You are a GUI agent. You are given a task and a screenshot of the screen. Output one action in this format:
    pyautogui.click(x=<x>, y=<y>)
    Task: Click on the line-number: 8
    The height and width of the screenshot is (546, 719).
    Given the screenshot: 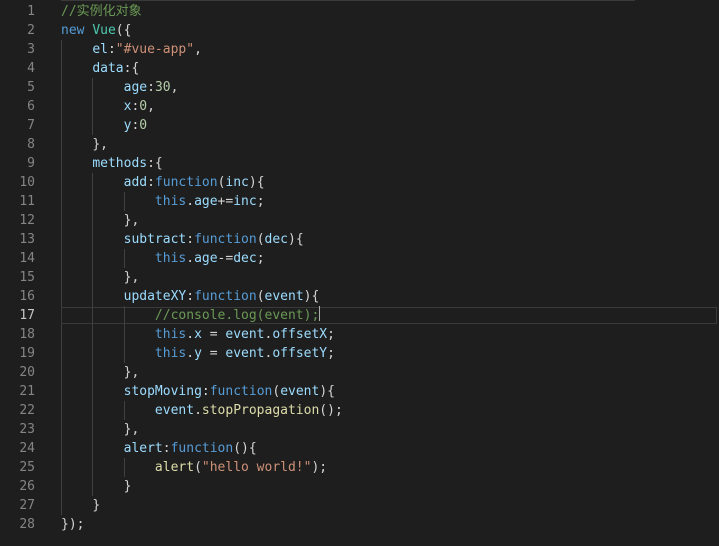 What is the action you would take?
    pyautogui.click(x=31, y=144)
    